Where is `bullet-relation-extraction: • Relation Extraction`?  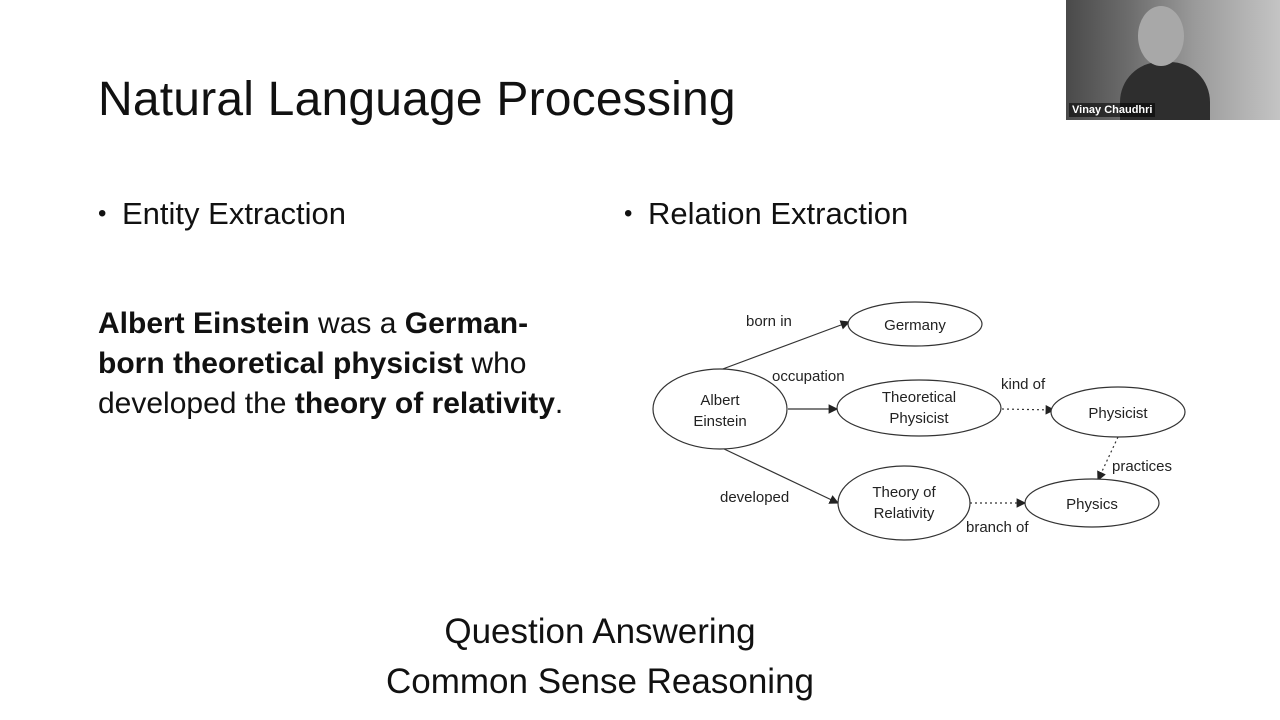 bullet-relation-extraction: • Relation Extraction is located at coordinates (766, 214).